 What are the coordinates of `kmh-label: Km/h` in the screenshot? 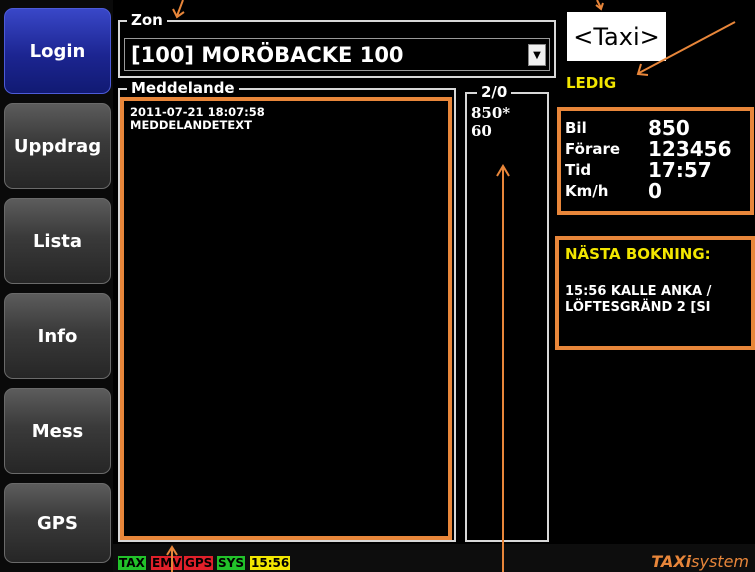 It's located at (587, 191).